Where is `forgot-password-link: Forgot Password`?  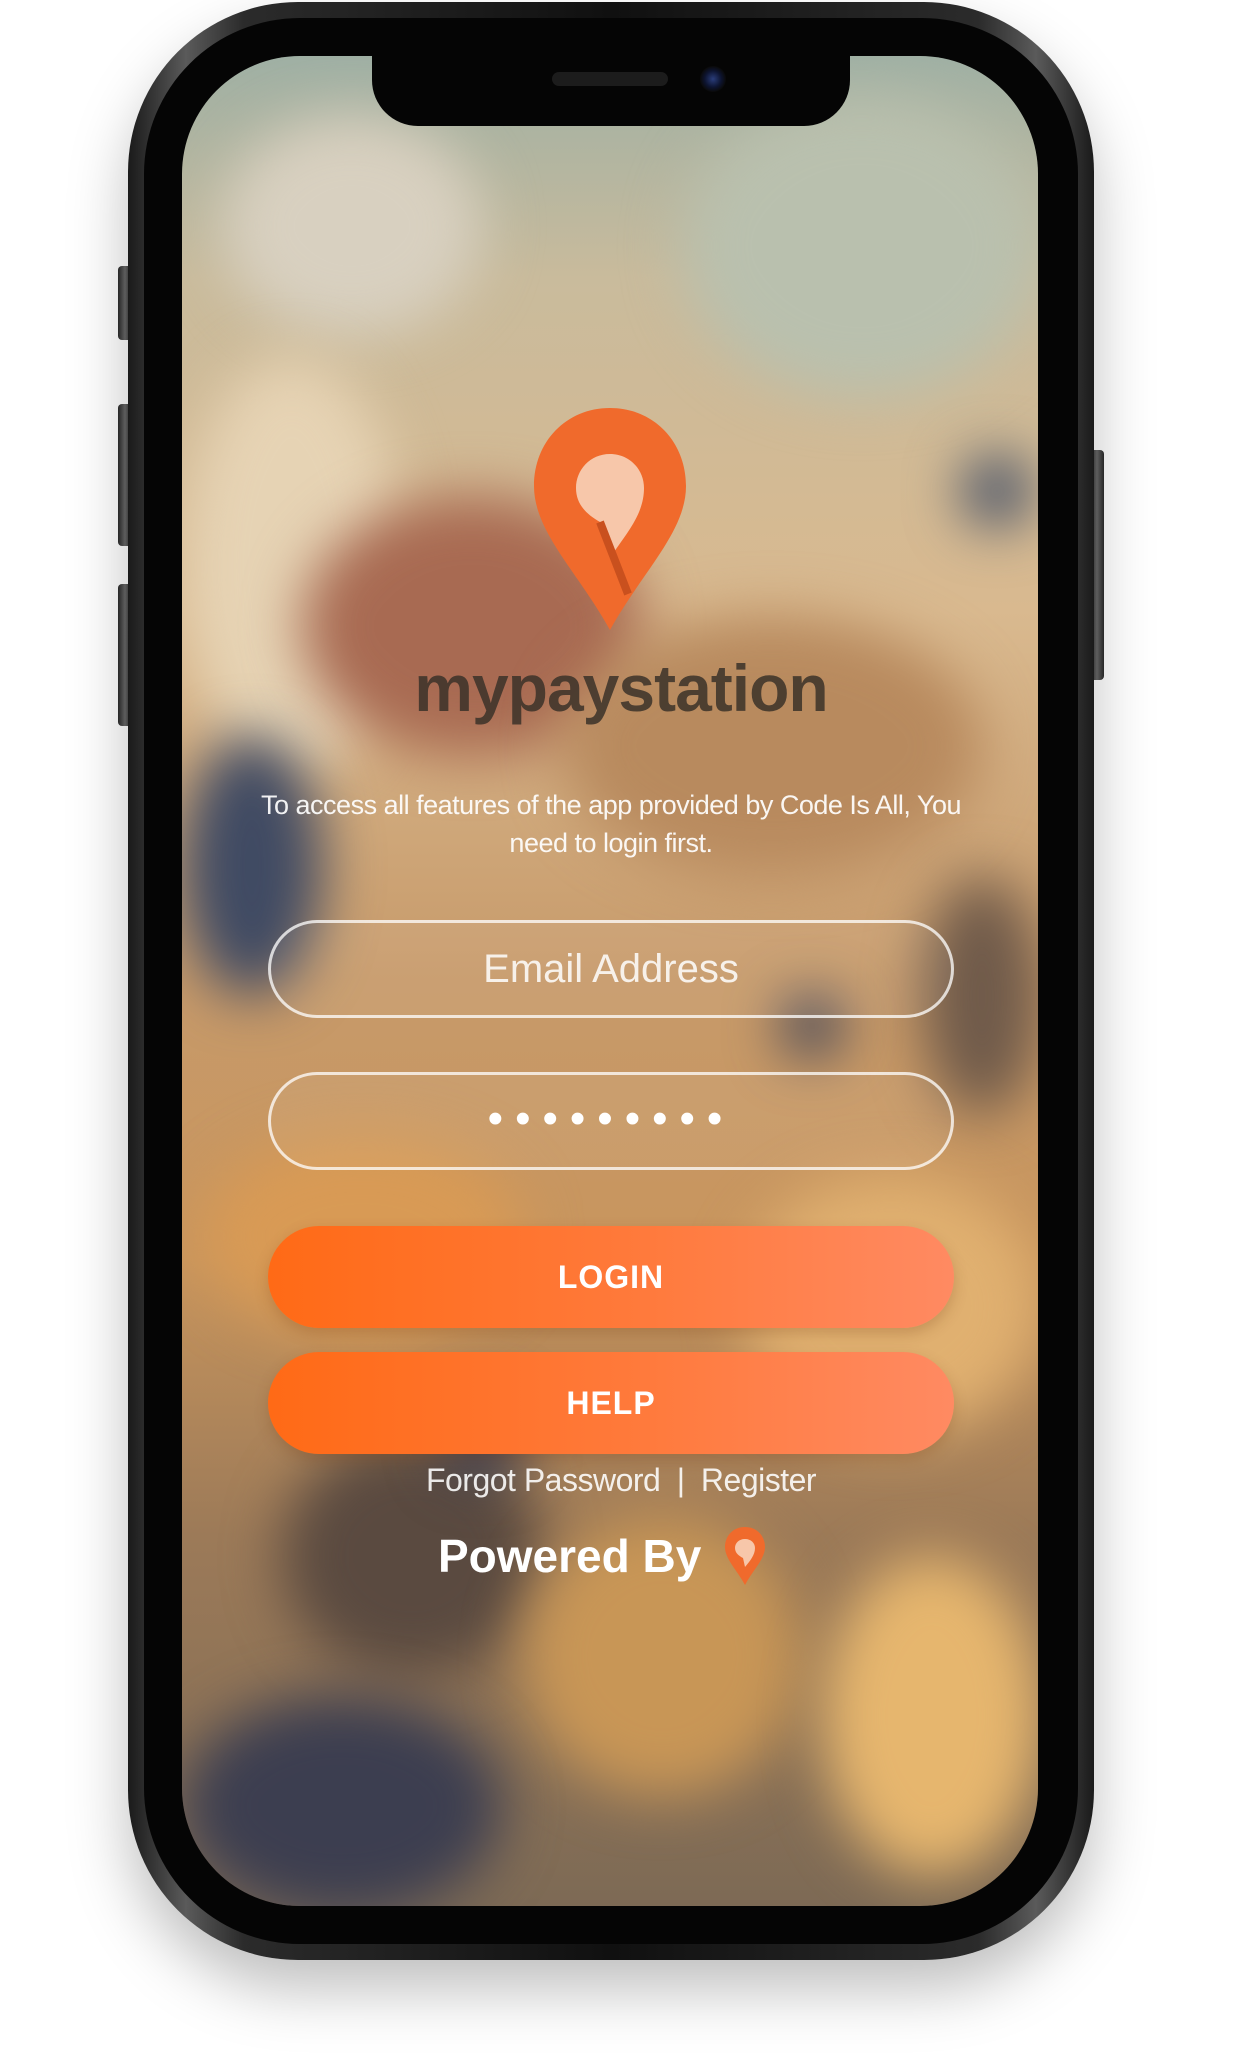
forgot-password-link: Forgot Password is located at coordinates (543, 1480).